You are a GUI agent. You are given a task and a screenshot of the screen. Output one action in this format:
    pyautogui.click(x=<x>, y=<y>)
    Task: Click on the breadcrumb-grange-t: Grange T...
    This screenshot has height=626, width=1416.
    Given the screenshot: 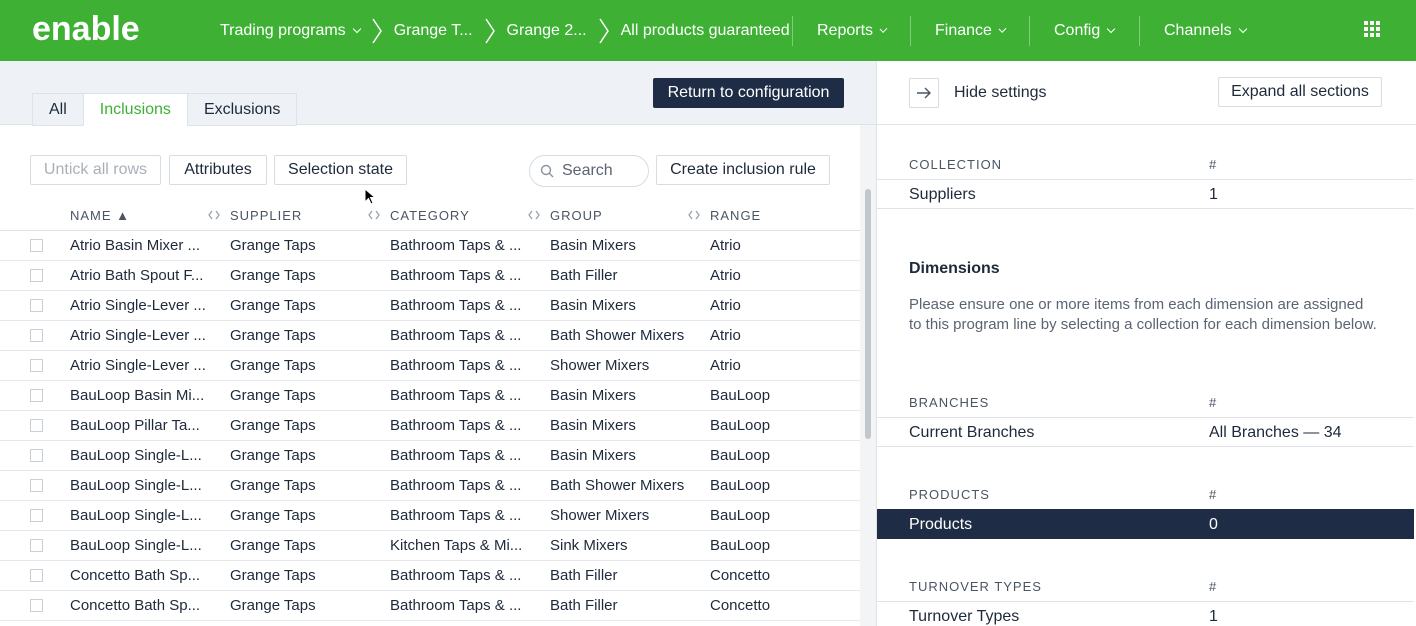 What is the action you would take?
    pyautogui.click(x=433, y=31)
    